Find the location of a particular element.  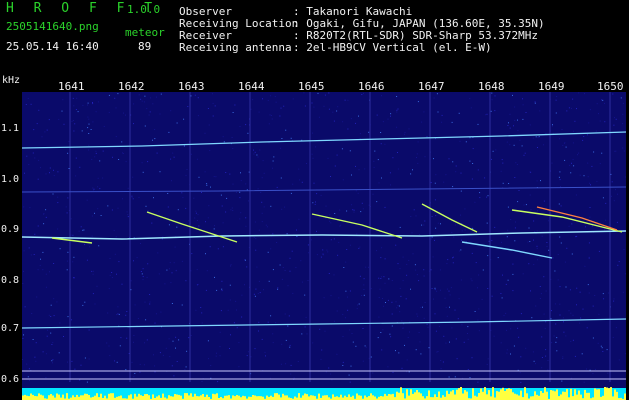

freq-tick: 0.8 is located at coordinates (10, 280).